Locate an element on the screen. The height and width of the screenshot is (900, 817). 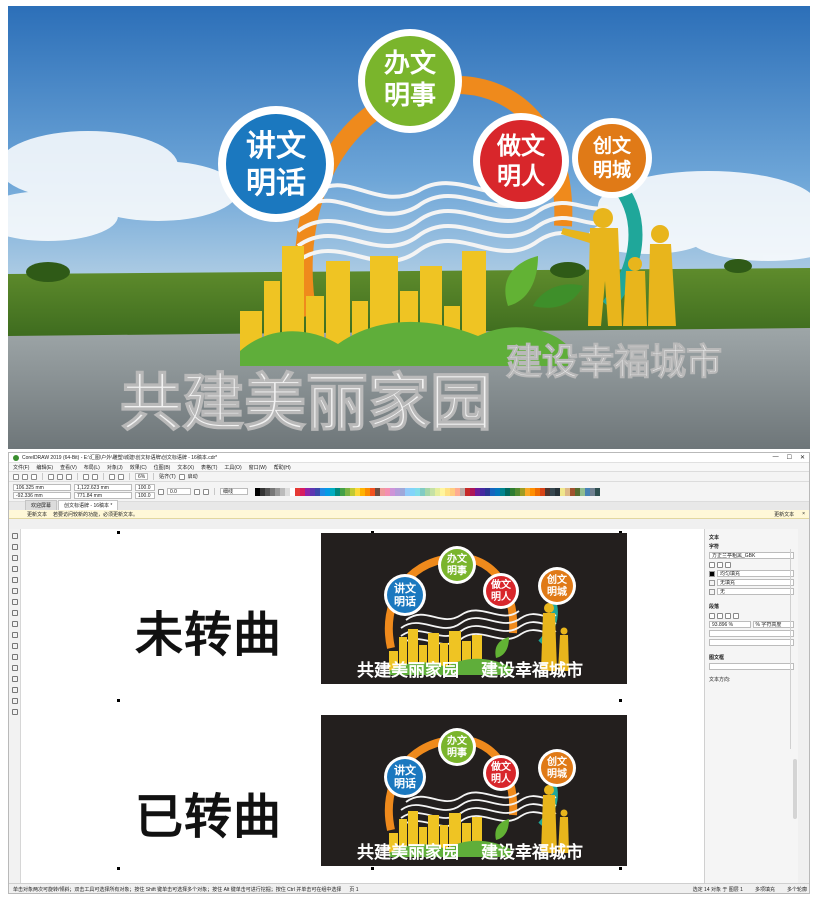
fill-swatch is located at coordinates (712, 573).